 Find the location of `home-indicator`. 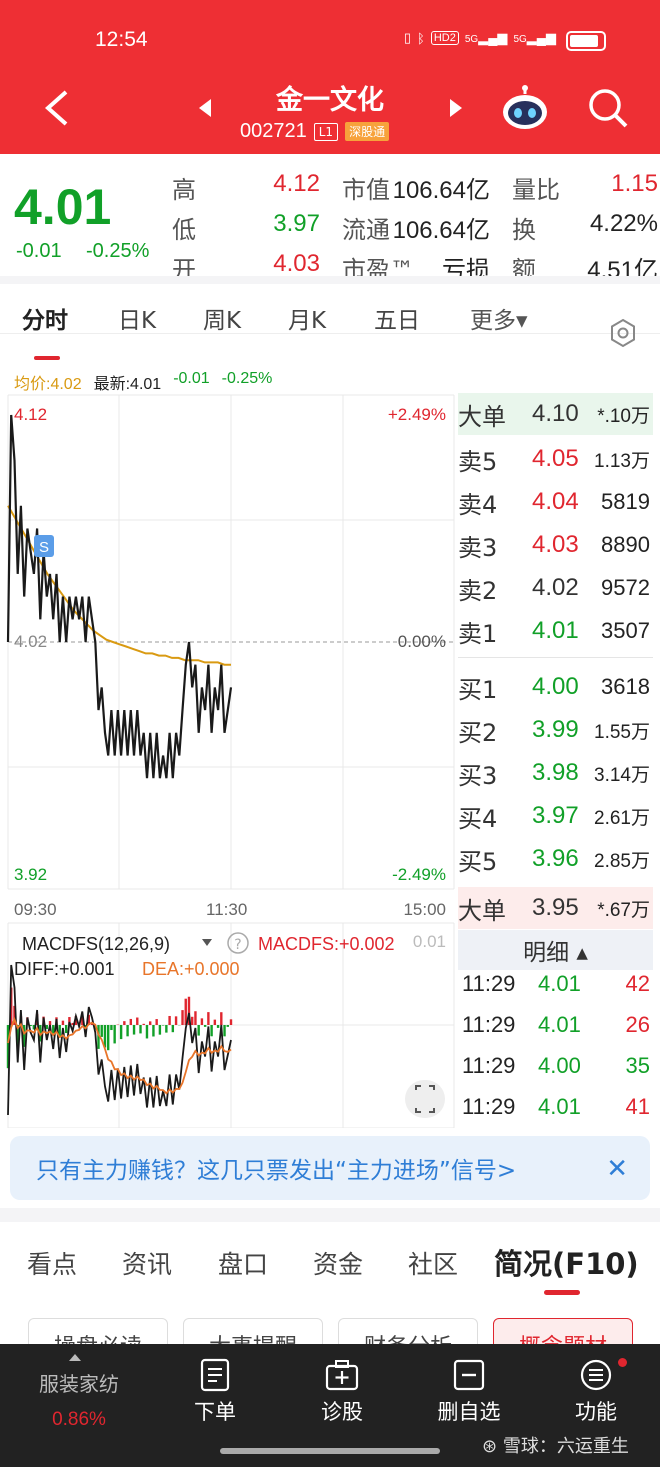

home-indicator is located at coordinates (330, 1451).